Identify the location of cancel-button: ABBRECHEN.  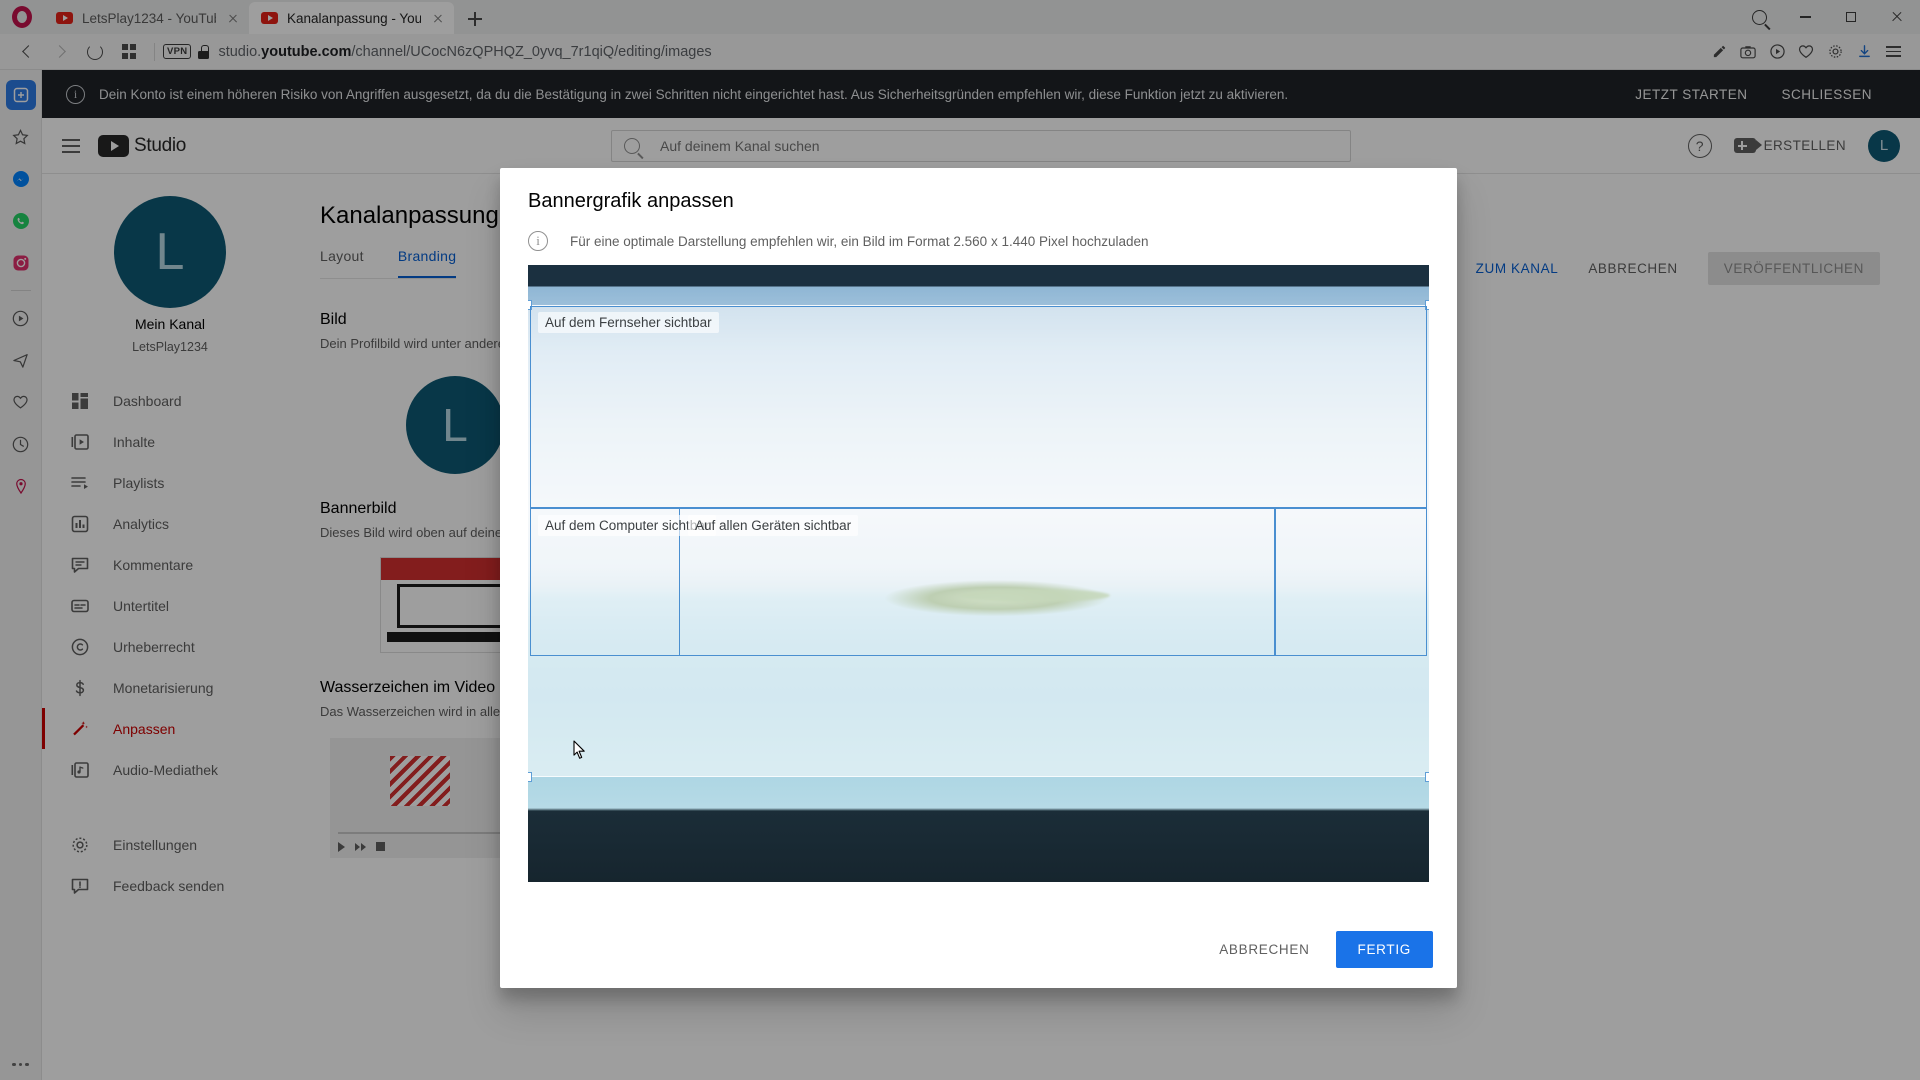
(1264, 949).